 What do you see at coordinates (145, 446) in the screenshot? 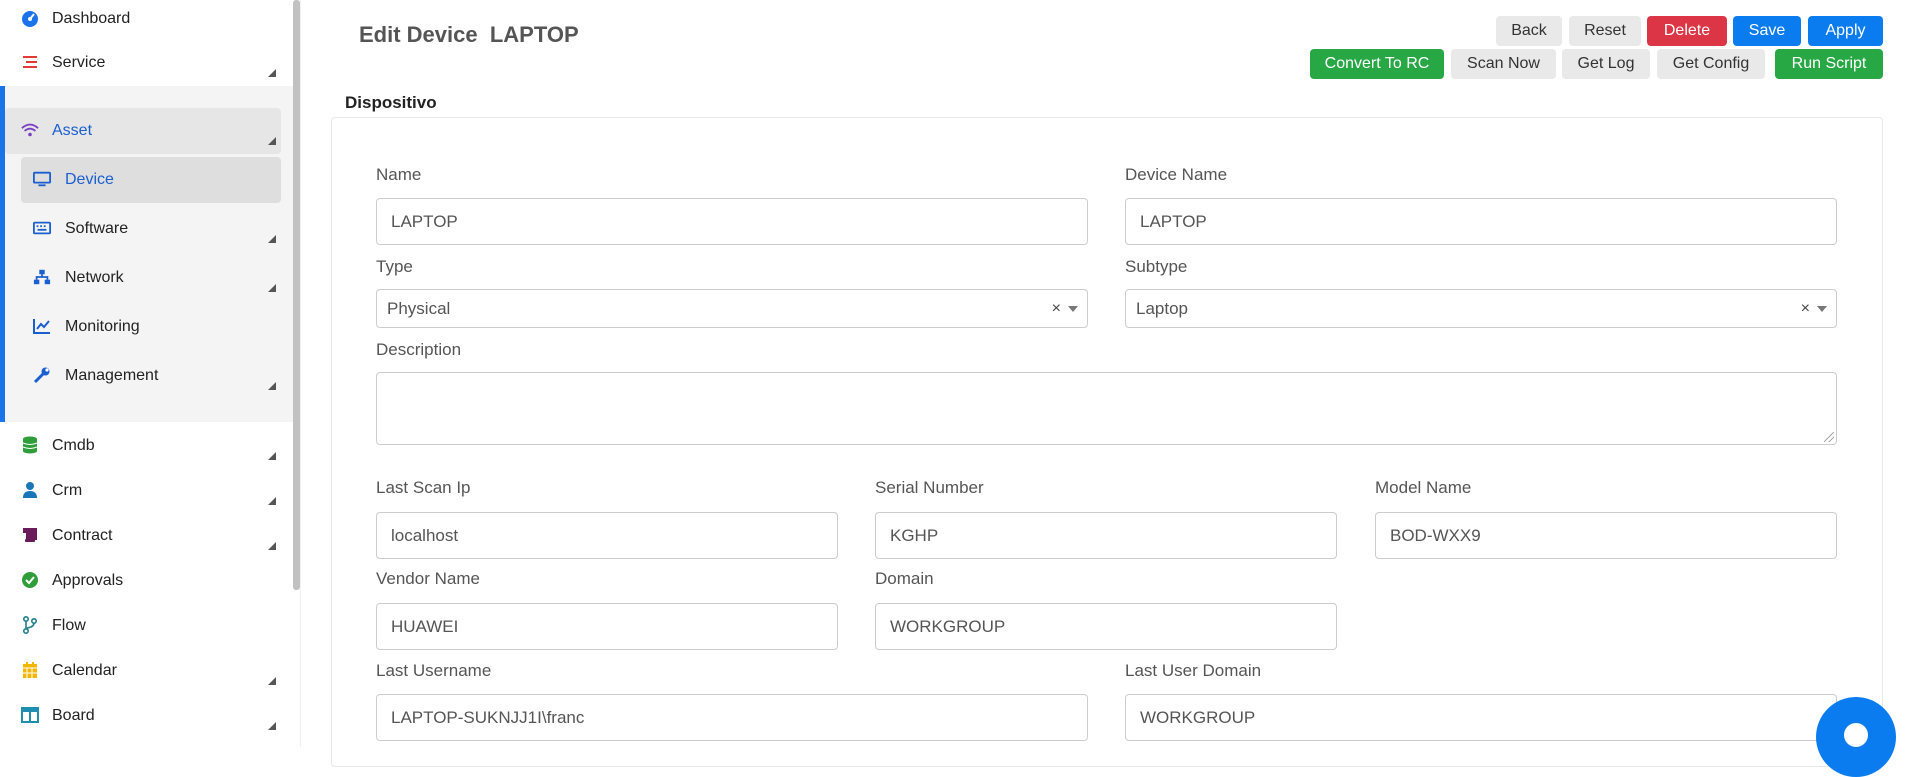
I see `sidebar-item-cmdb: Cmdb` at bounding box center [145, 446].